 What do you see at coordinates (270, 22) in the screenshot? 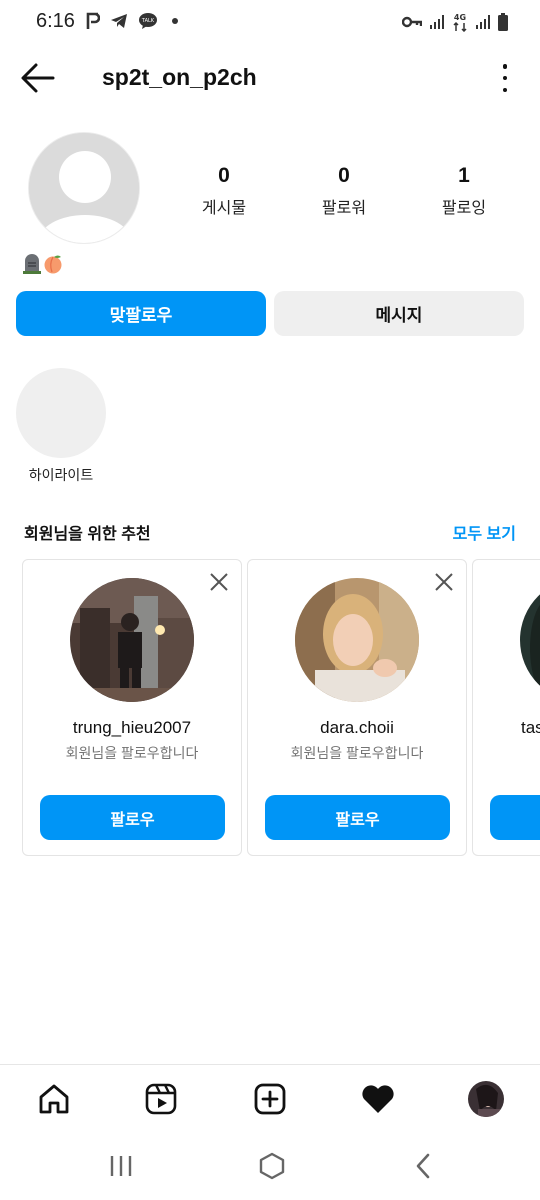
I see `status-bar: 6:16 TALK 4G` at bounding box center [270, 22].